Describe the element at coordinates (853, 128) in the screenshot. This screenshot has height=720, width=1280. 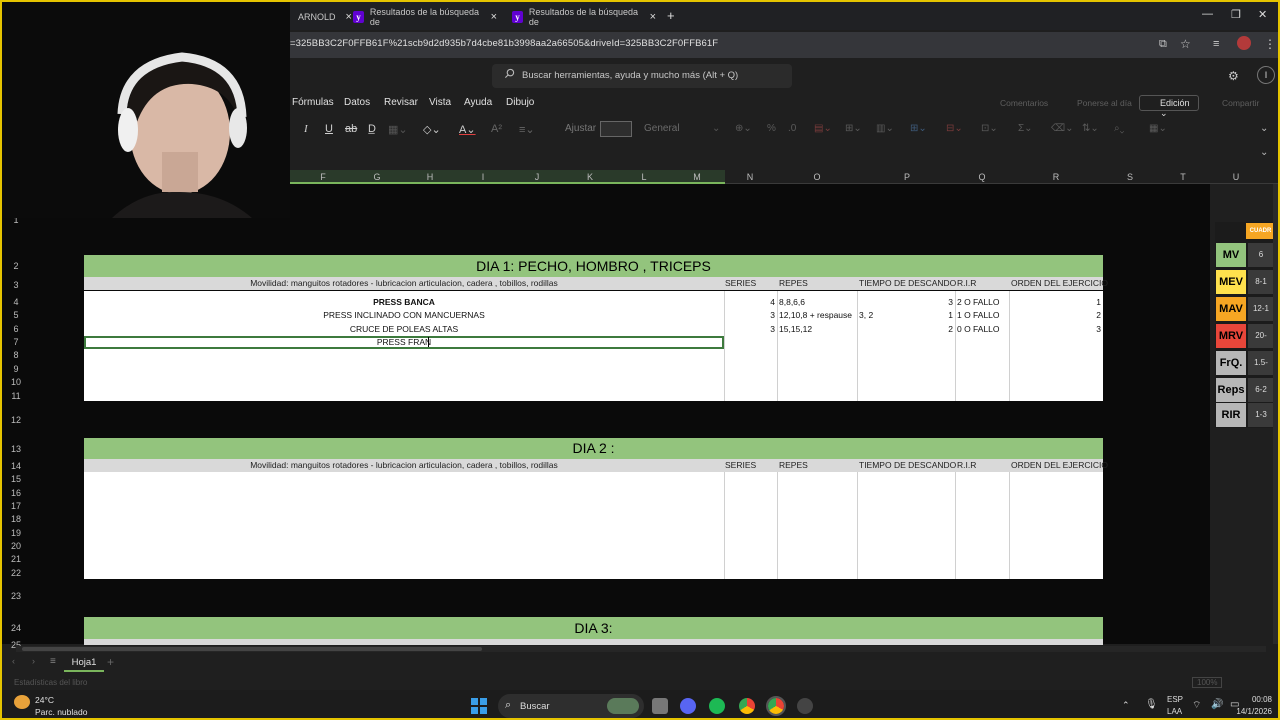
I see `table-format-icon: ⊞⌄` at that location.